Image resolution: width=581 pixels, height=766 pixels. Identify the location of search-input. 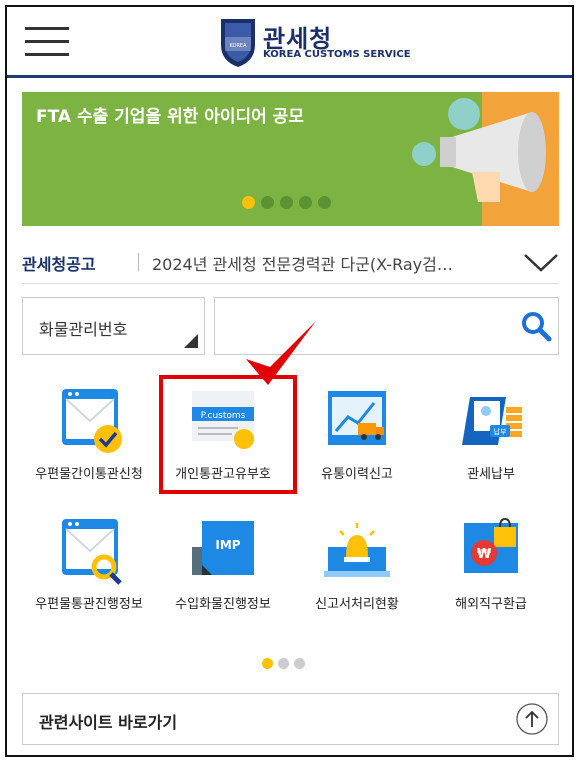
(365, 327).